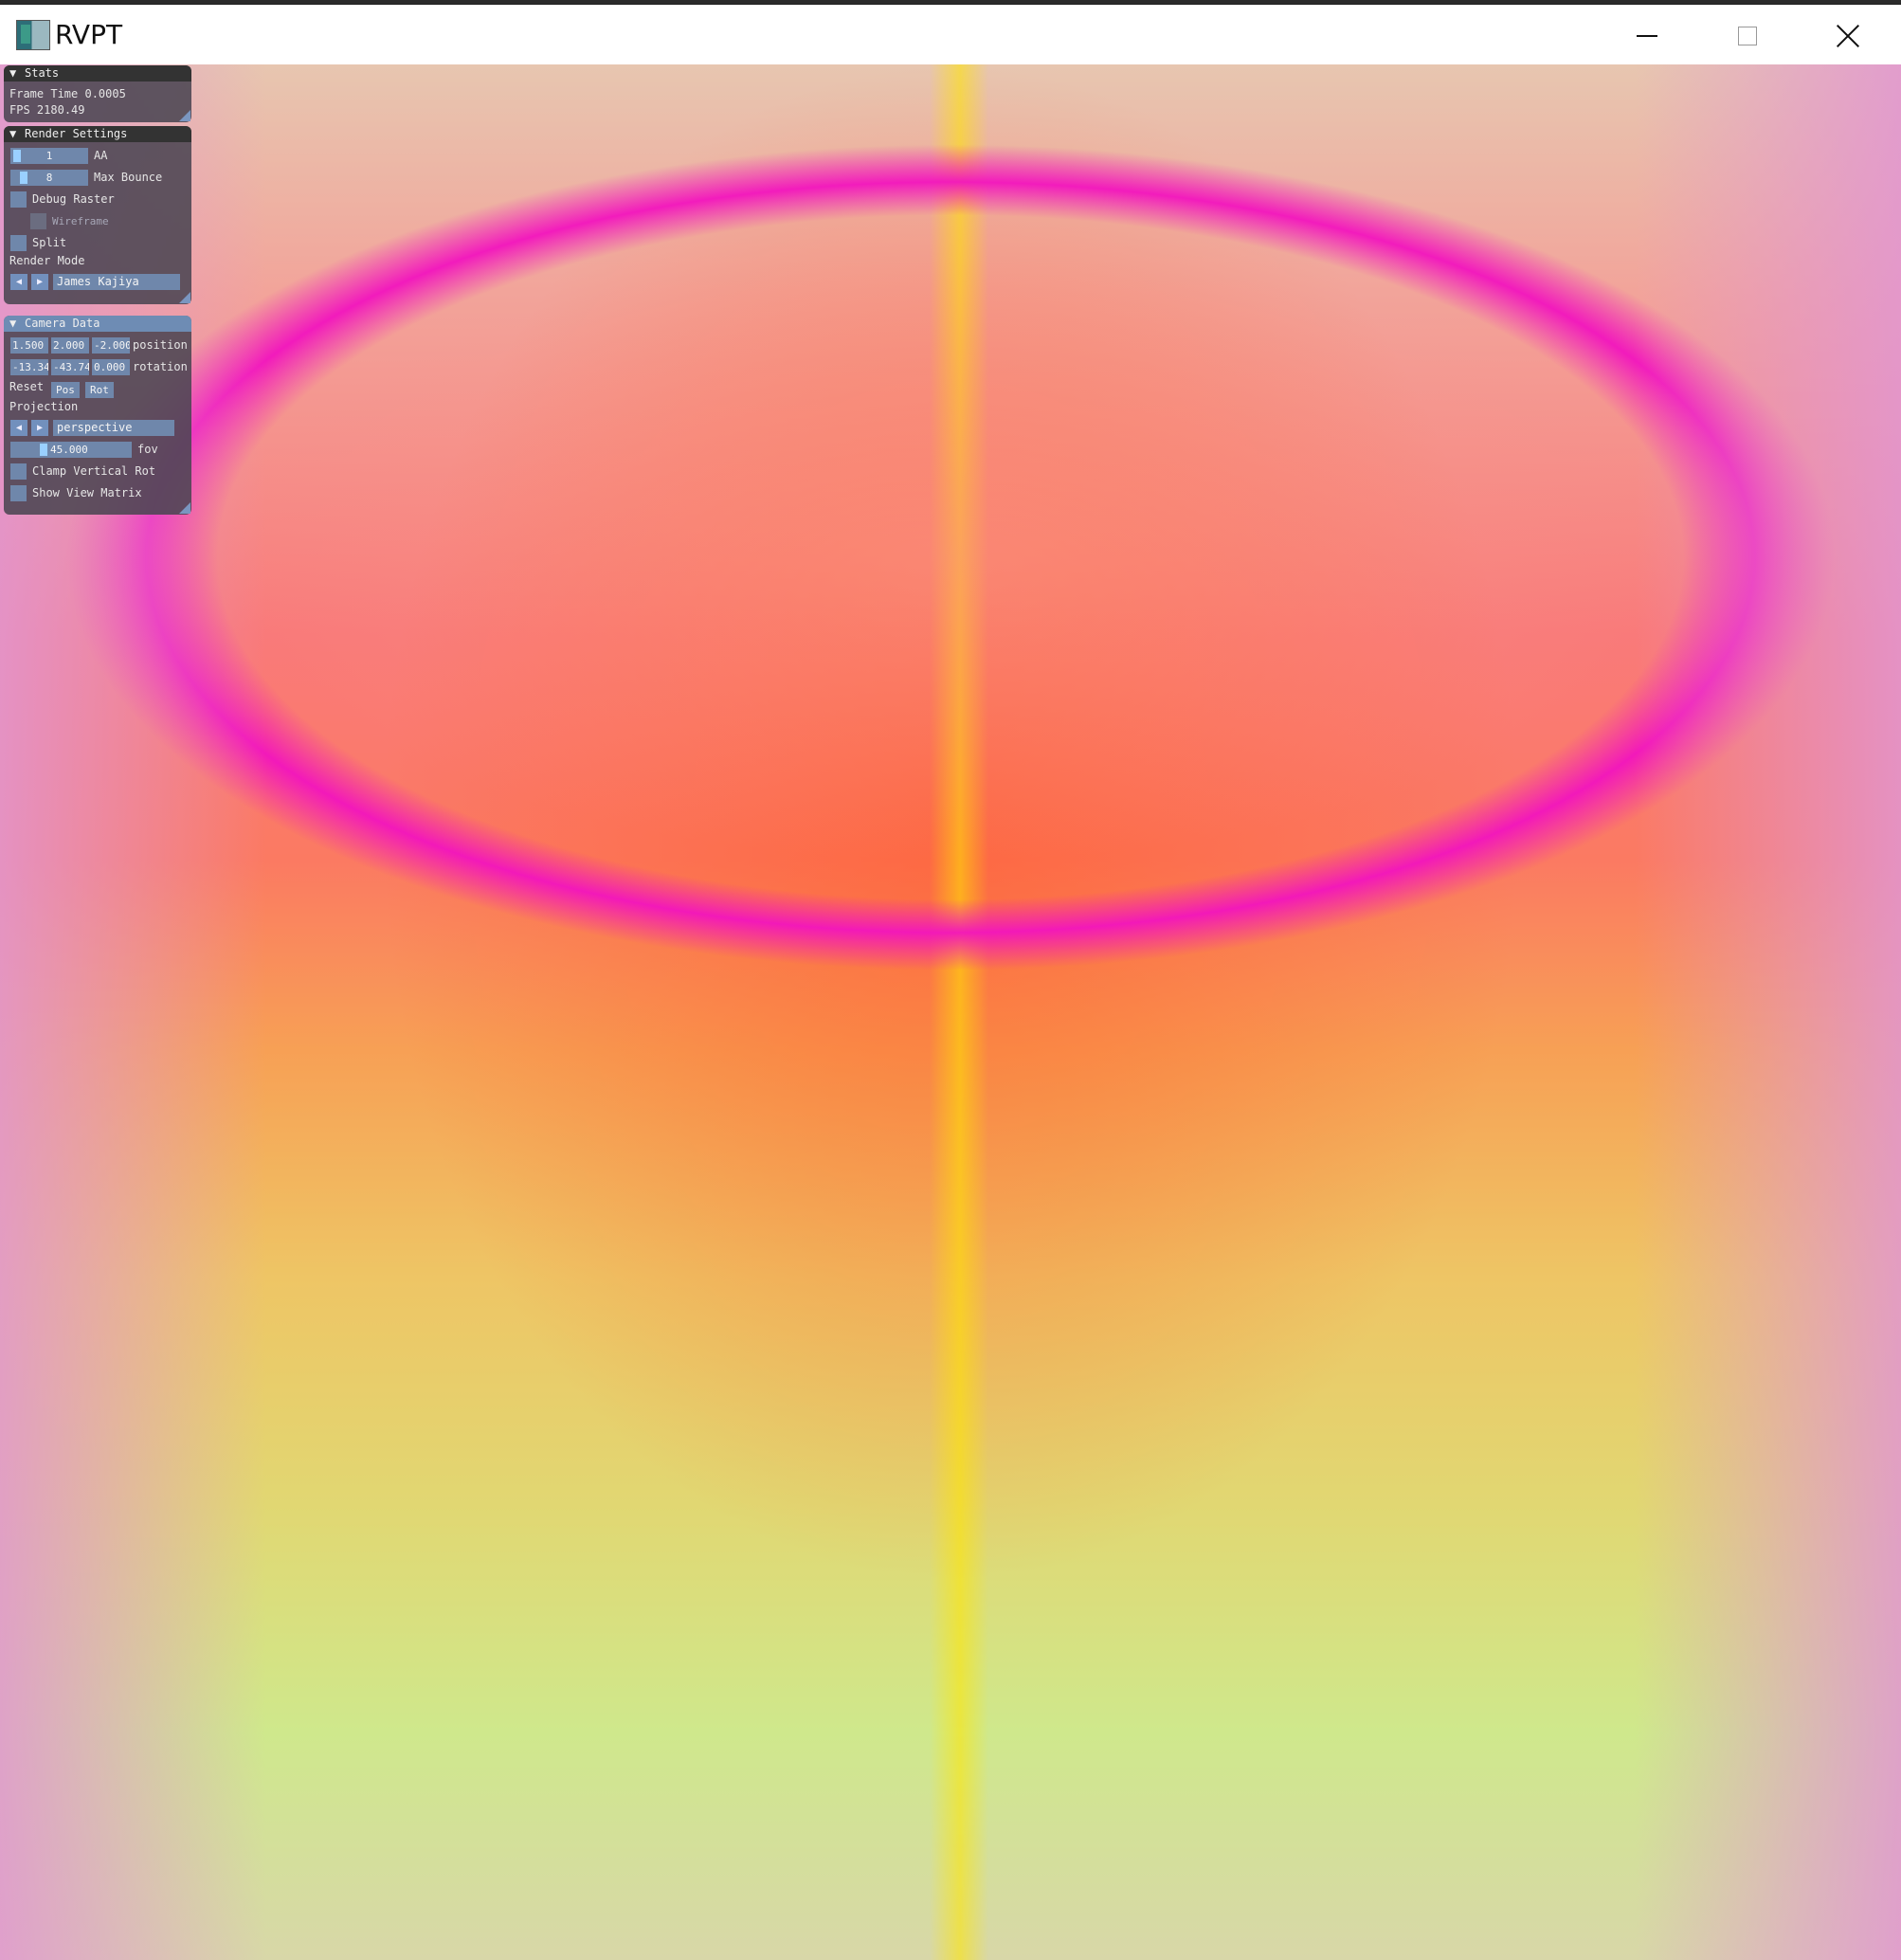 This screenshot has height=1960, width=1901. Describe the element at coordinates (161, 366) in the screenshot. I see `rotation-label: rotation` at that location.